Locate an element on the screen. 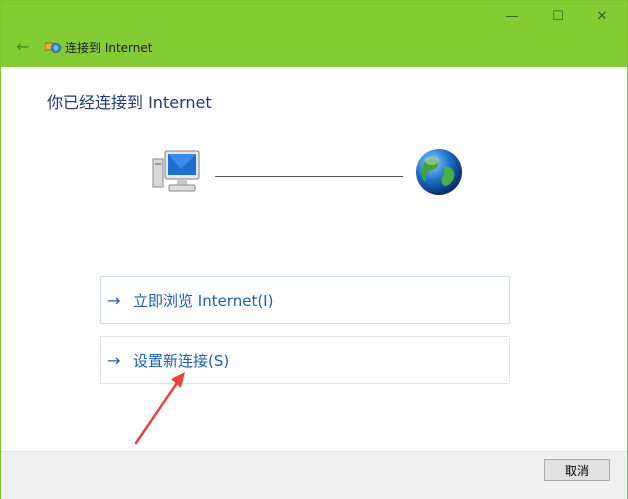  computer-icon is located at coordinates (176, 171).